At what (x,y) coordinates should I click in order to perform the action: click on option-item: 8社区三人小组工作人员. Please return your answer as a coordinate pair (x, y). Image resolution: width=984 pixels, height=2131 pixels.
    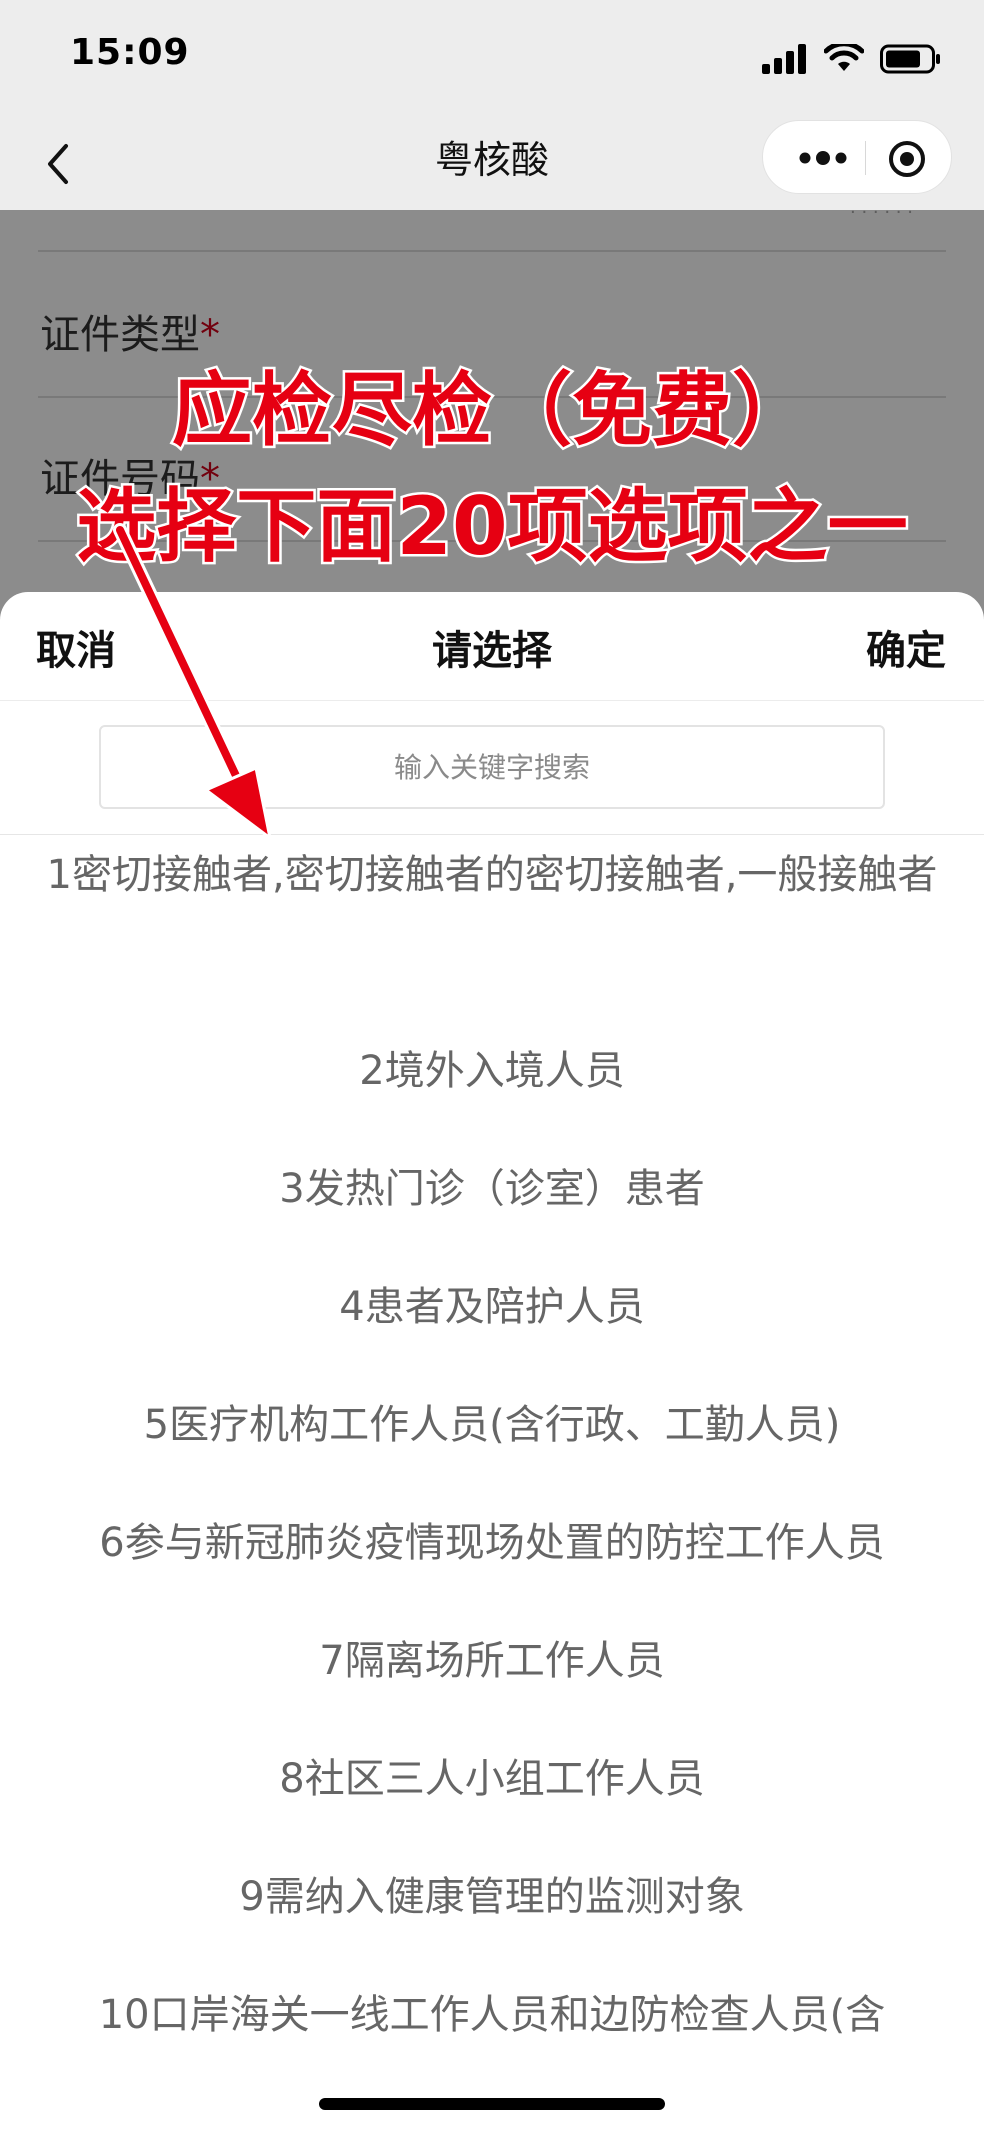
    Looking at the image, I should click on (492, 1779).